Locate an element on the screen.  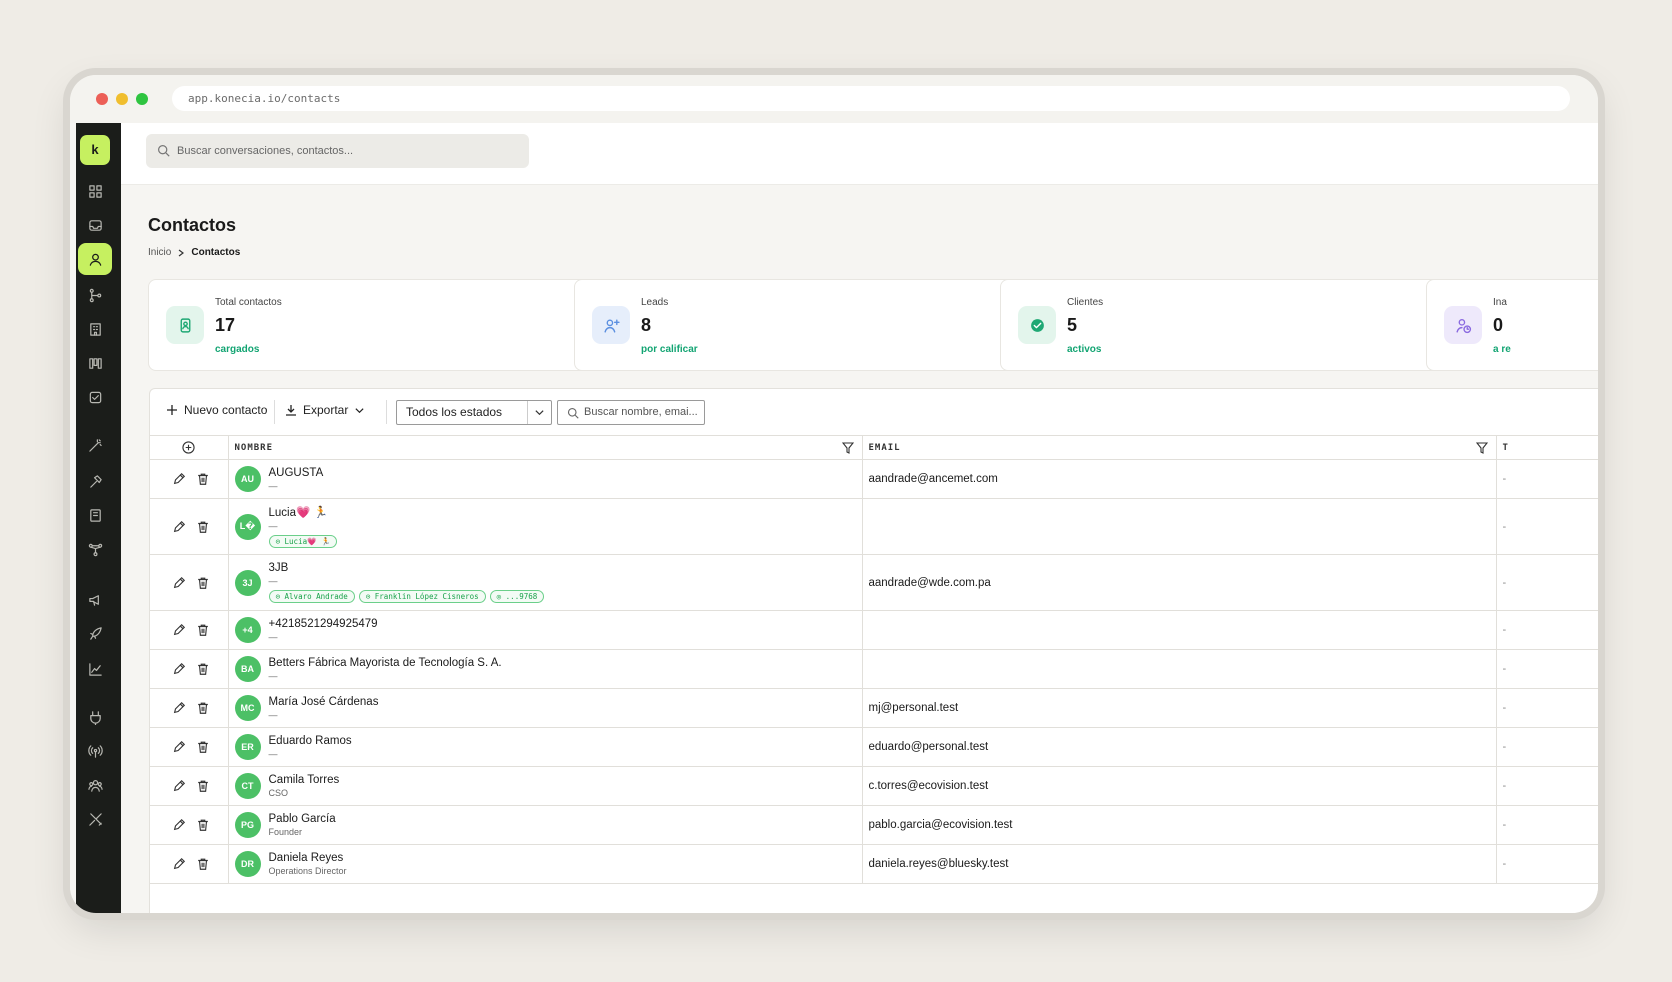
contact-subtitle: — is located at coordinates (273, 486).